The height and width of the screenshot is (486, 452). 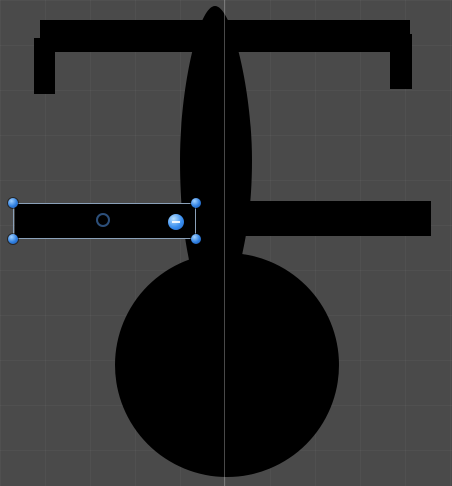 What do you see at coordinates (333, 218) in the screenshot?
I see `right-arm-shape` at bounding box center [333, 218].